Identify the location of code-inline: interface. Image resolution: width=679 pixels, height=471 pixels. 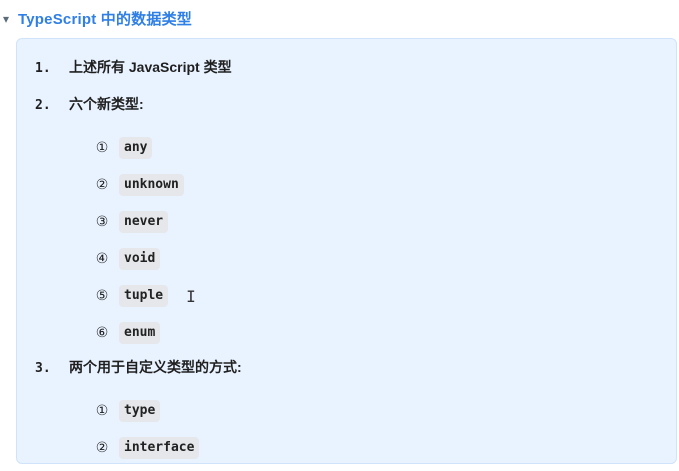
(159, 447).